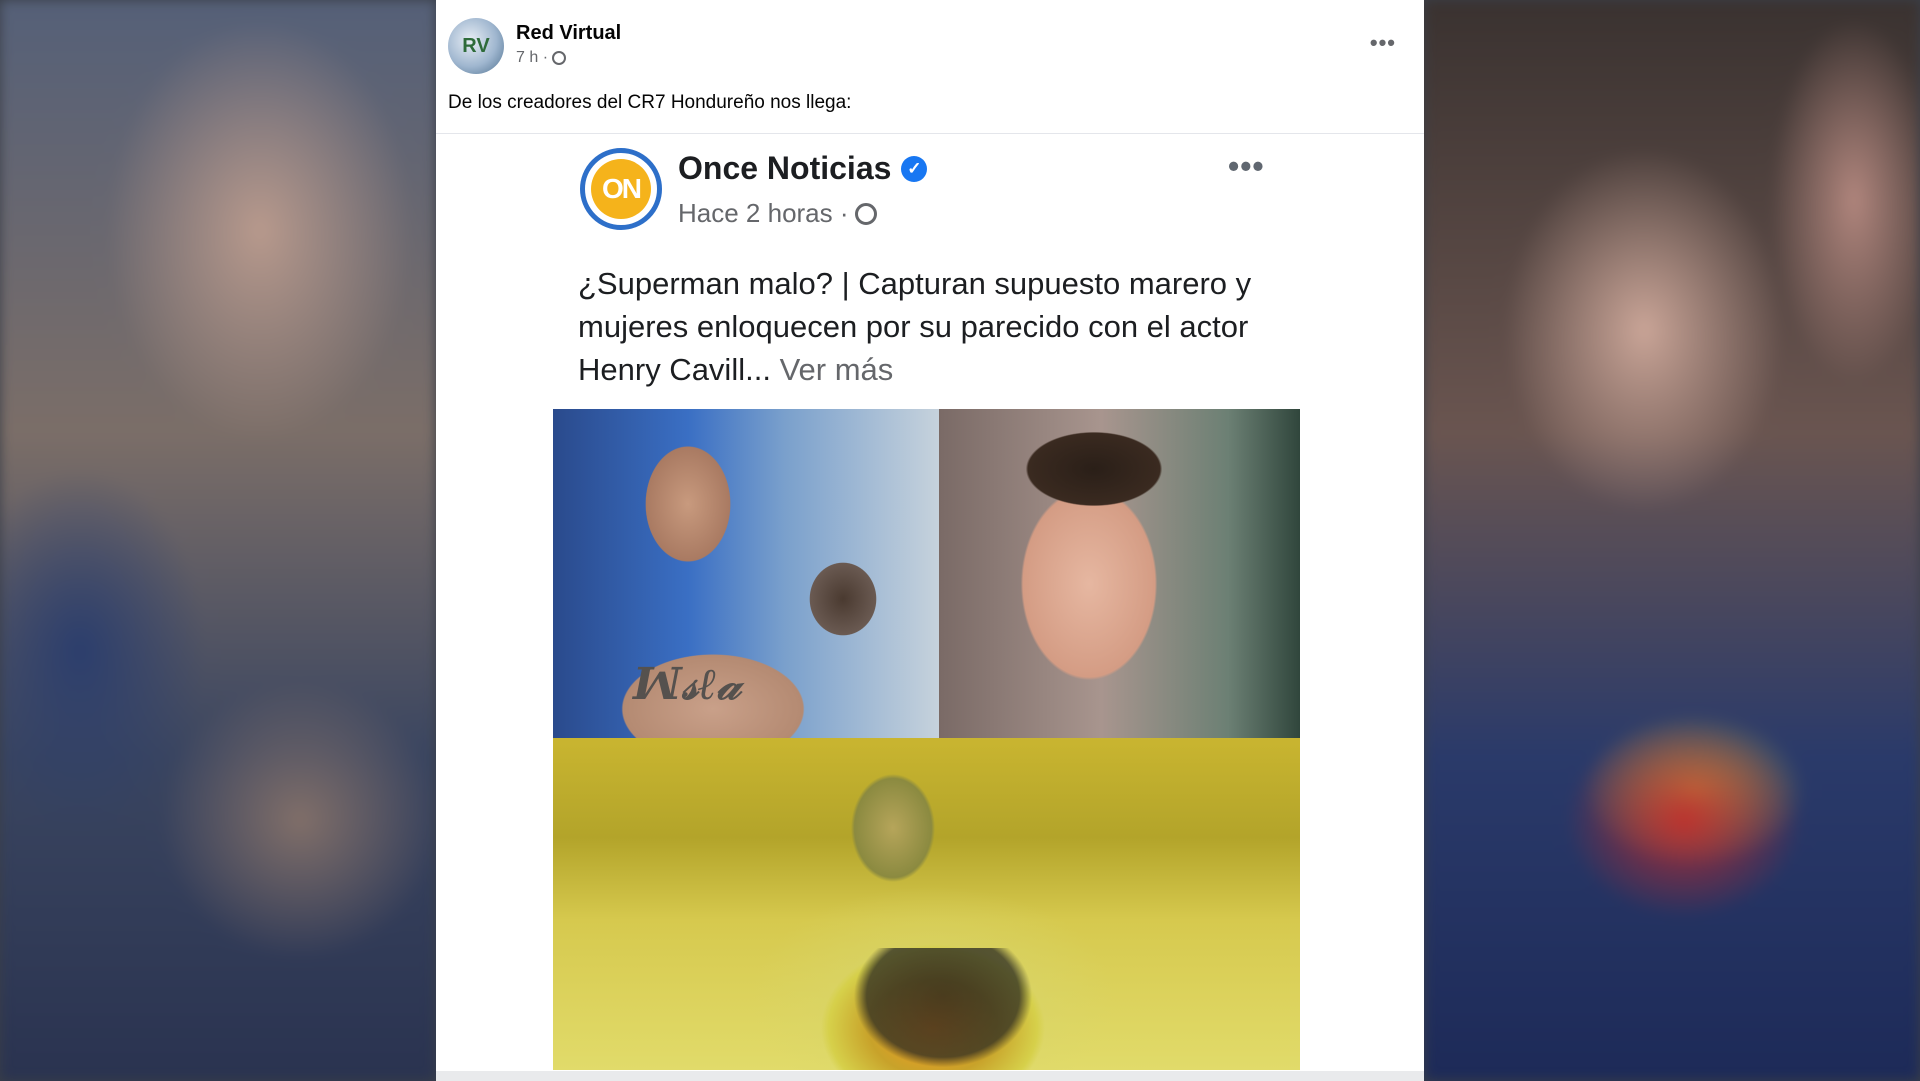  I want to click on globe-icon, so click(559, 58).